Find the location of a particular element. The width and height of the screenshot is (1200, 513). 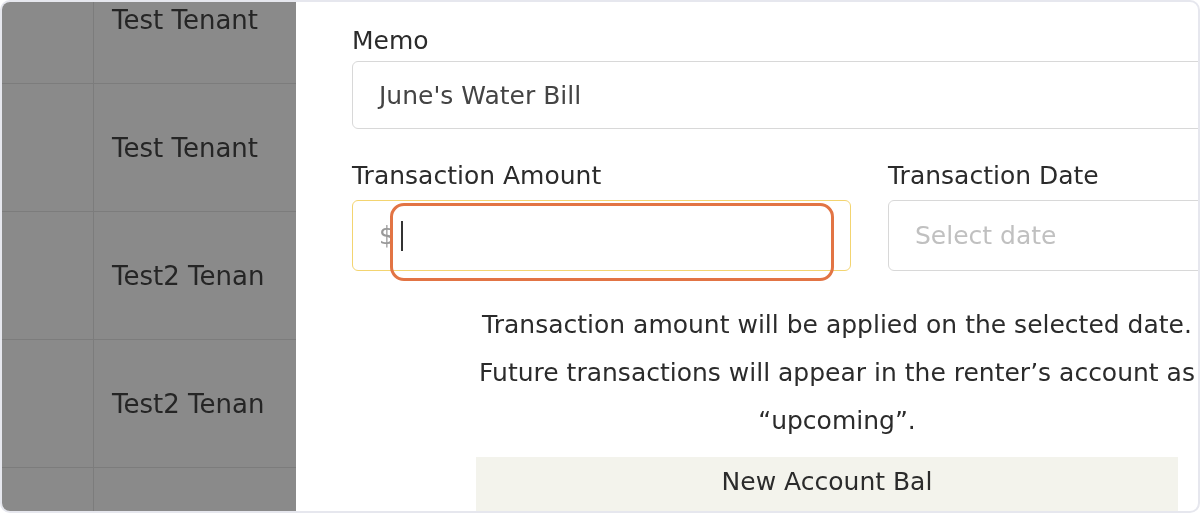

amount-label: Transaction Amount is located at coordinates (477, 175).